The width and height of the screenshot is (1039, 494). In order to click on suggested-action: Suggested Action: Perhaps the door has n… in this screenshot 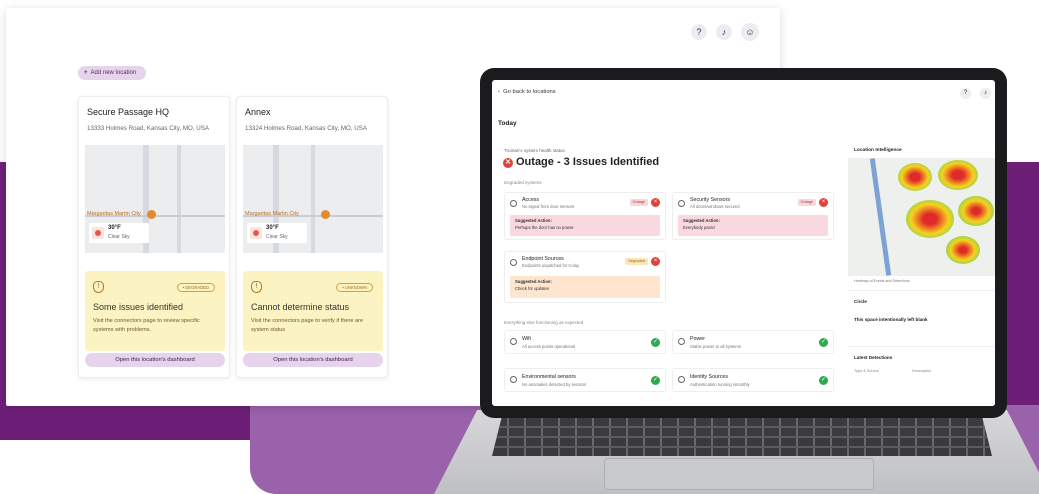, I will do `click(585, 225)`.